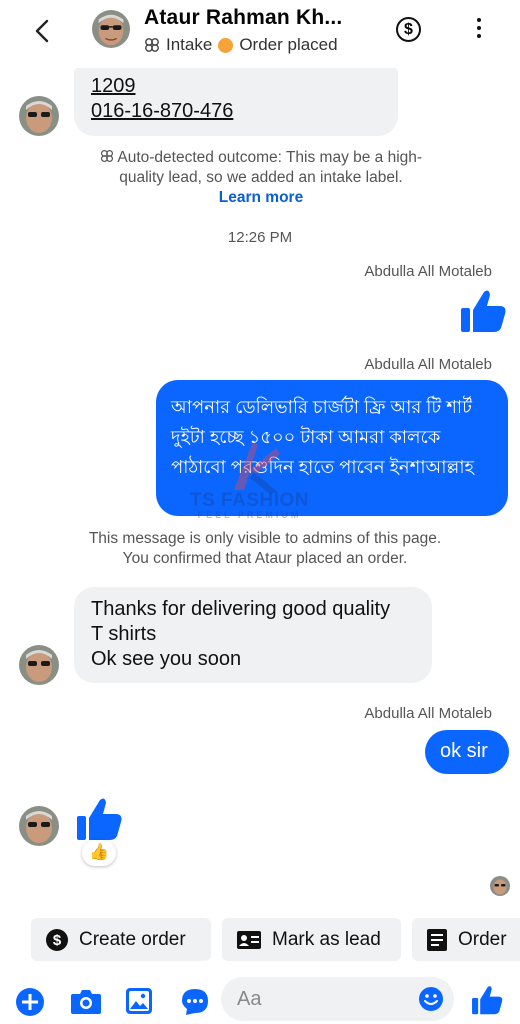 The height and width of the screenshot is (1024, 520). I want to click on seen-avatar, so click(500, 886).